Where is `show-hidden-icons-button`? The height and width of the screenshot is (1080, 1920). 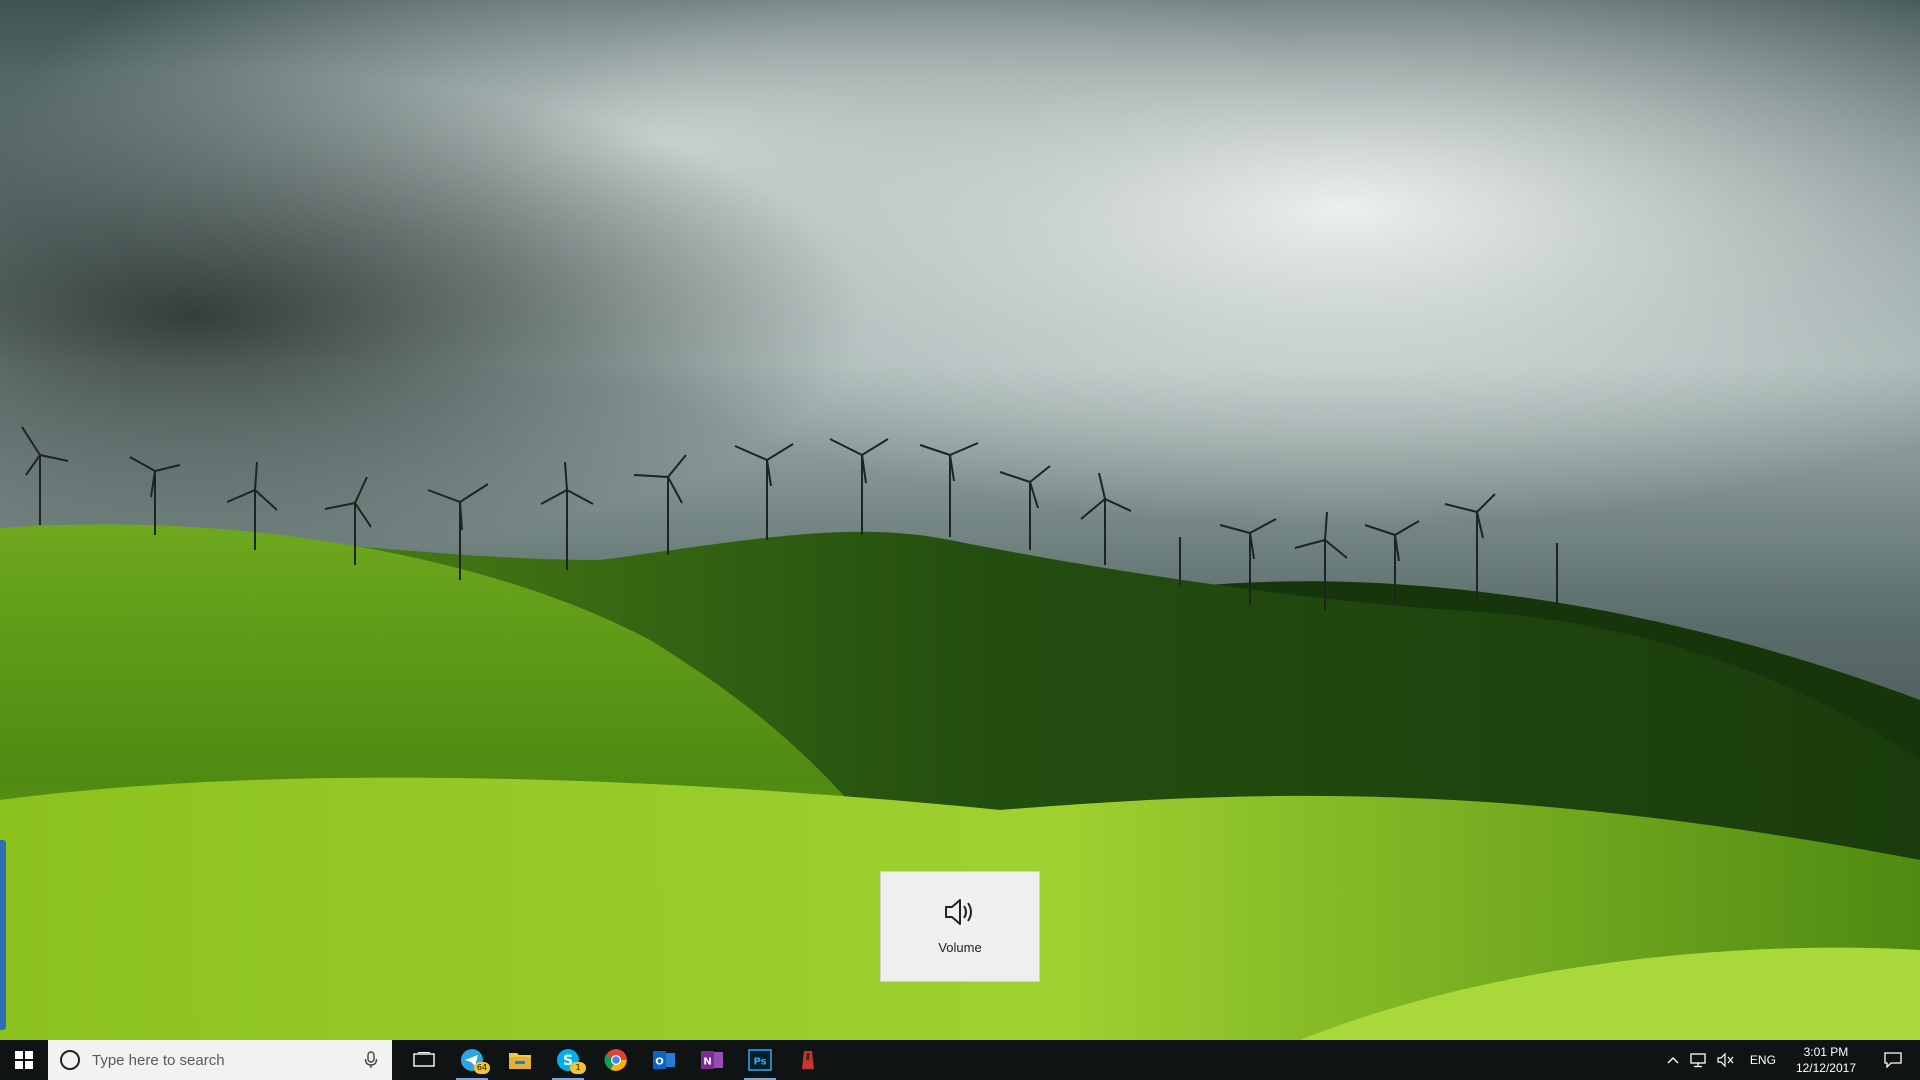 show-hidden-icons-button is located at coordinates (1673, 1060).